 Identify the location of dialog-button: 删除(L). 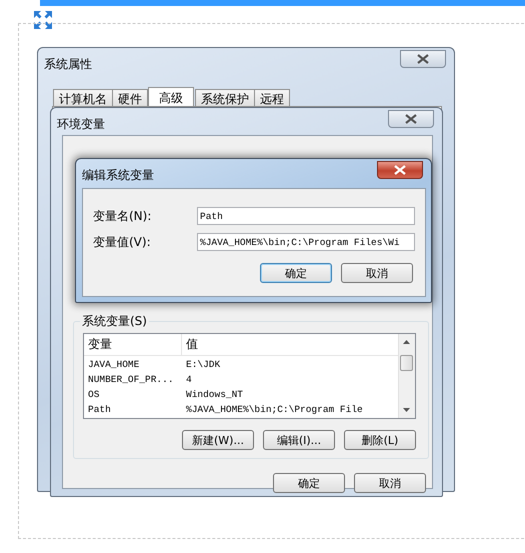
(380, 440).